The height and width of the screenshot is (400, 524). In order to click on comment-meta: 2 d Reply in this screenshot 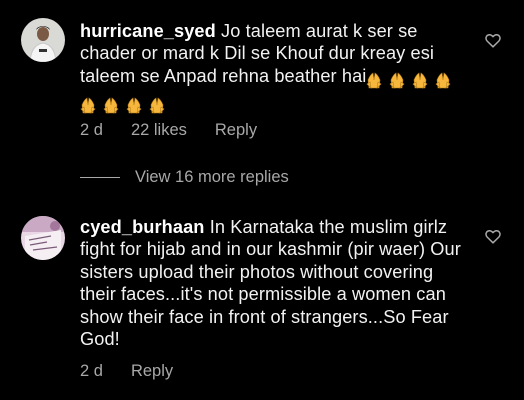, I will do `click(126, 371)`.